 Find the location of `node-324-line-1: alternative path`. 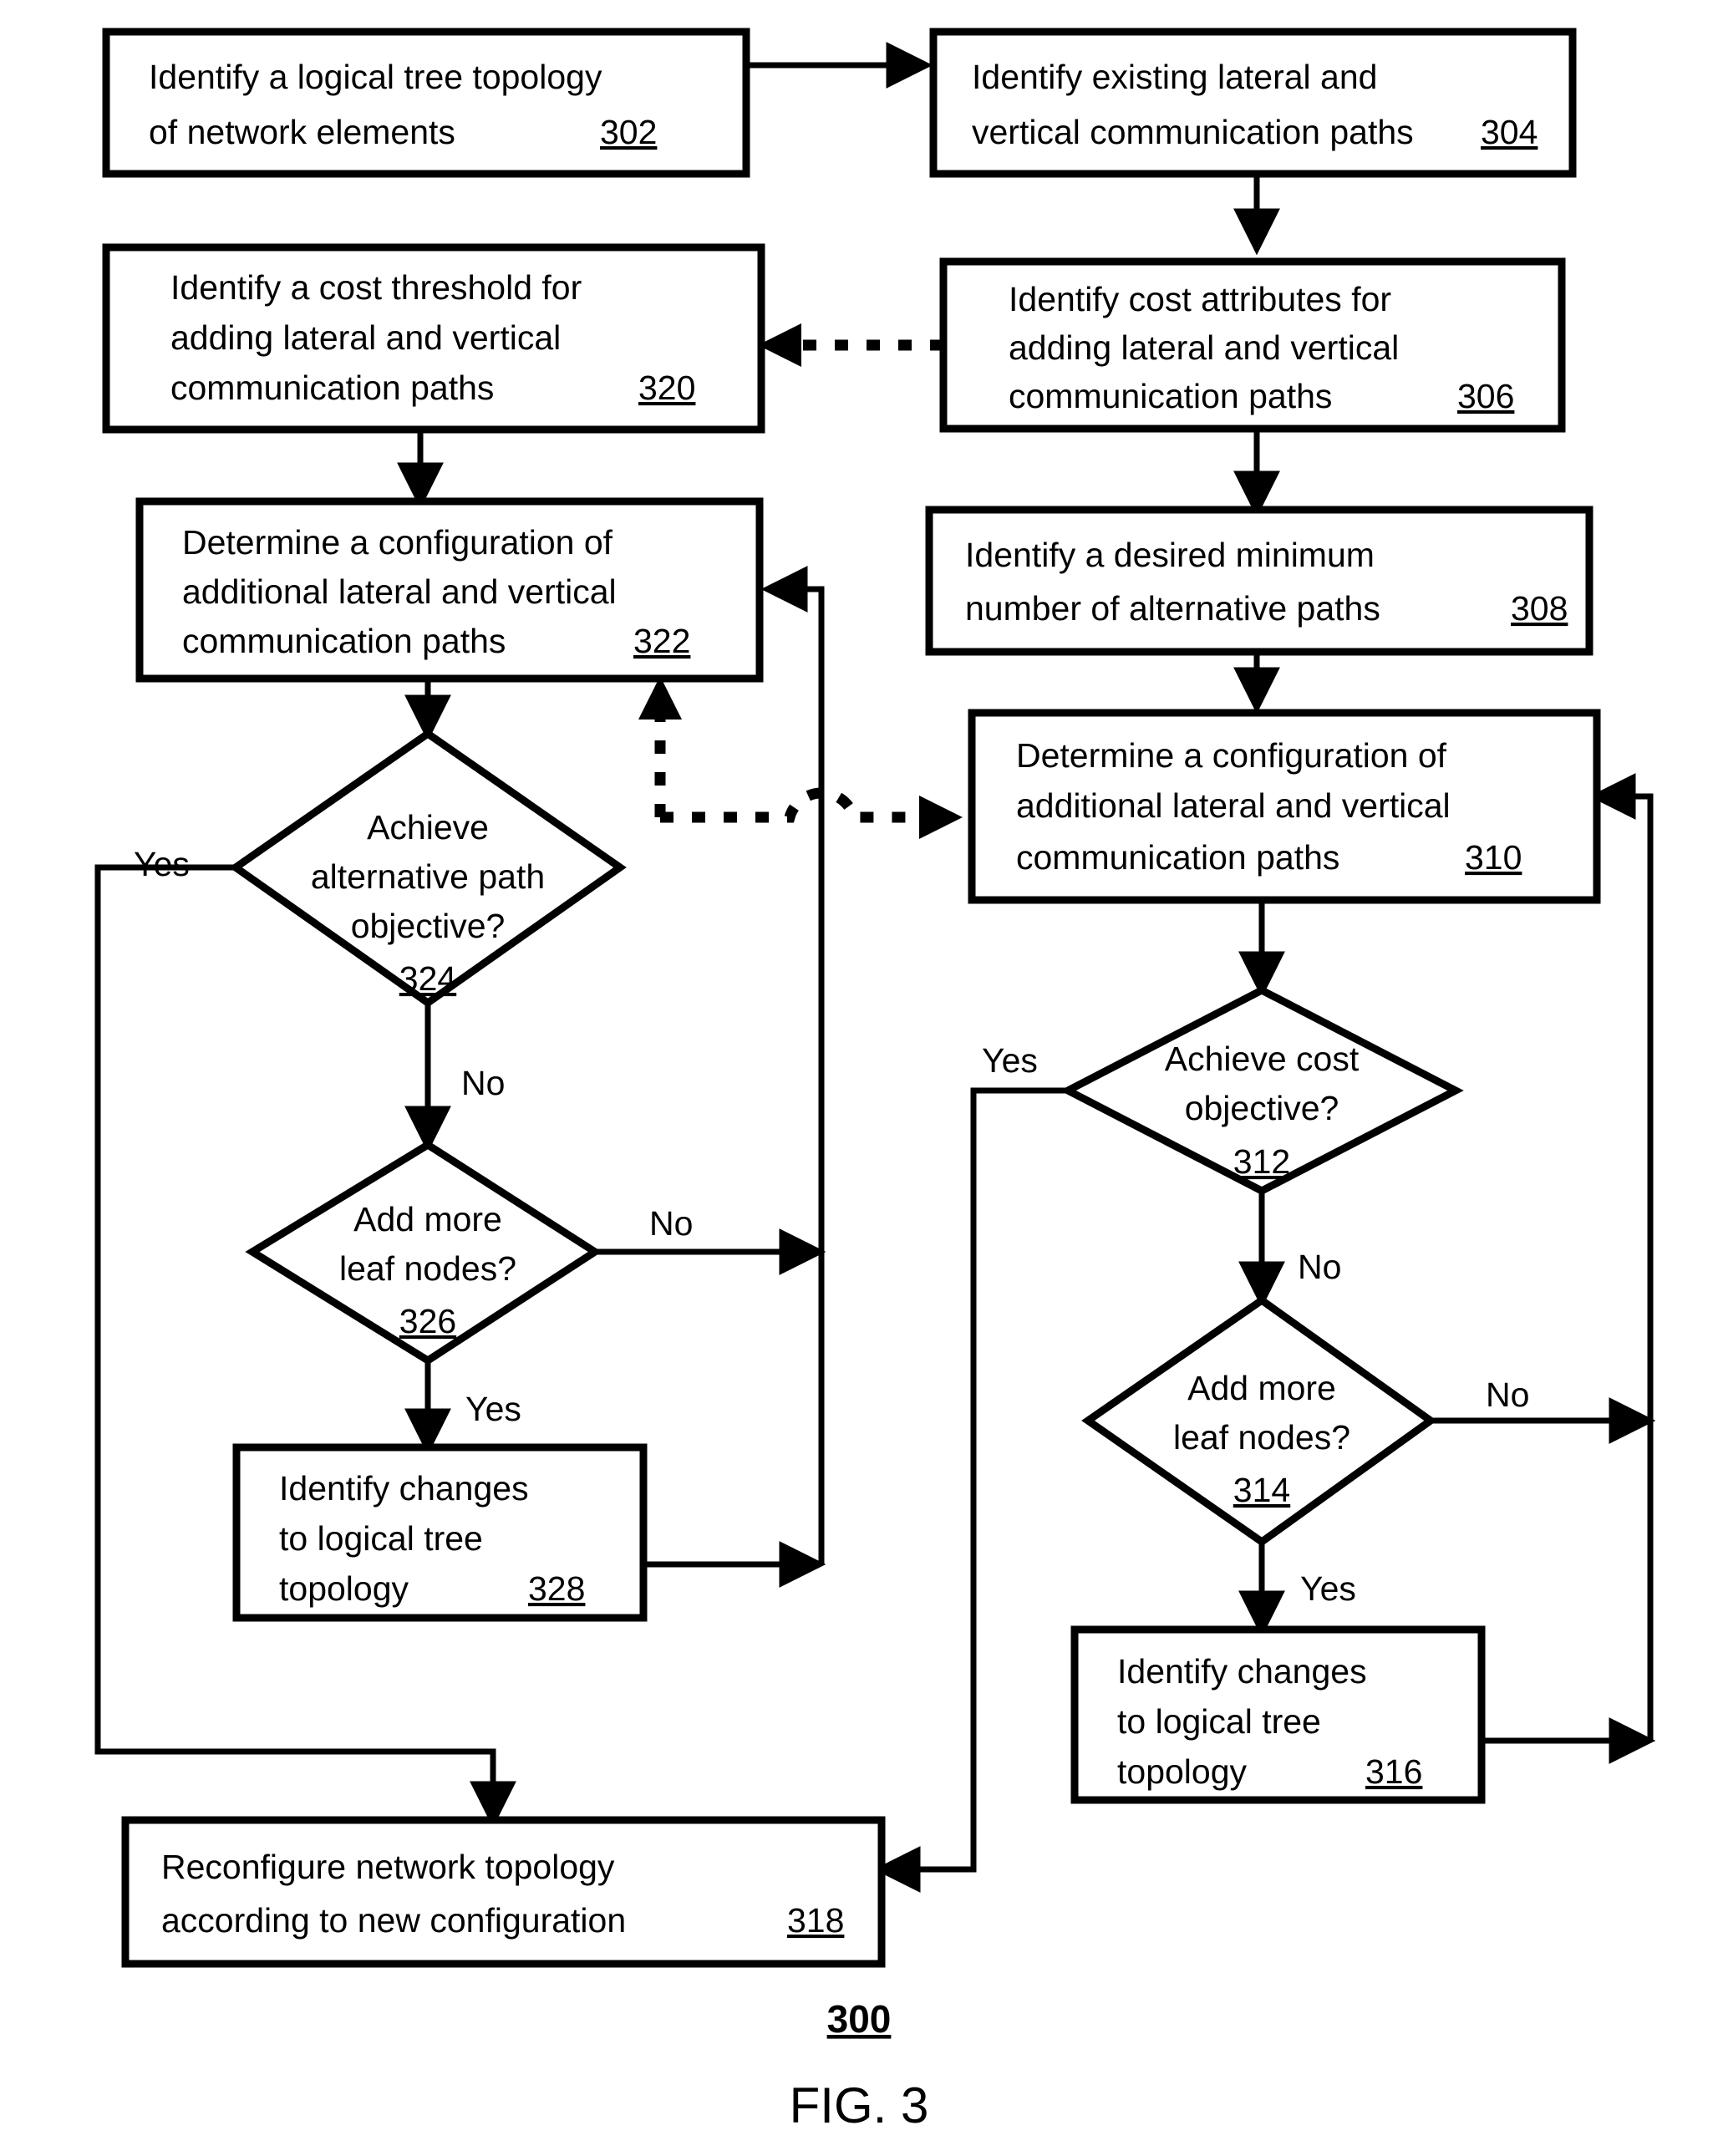

node-324-line-1: alternative path is located at coordinates (428, 876).